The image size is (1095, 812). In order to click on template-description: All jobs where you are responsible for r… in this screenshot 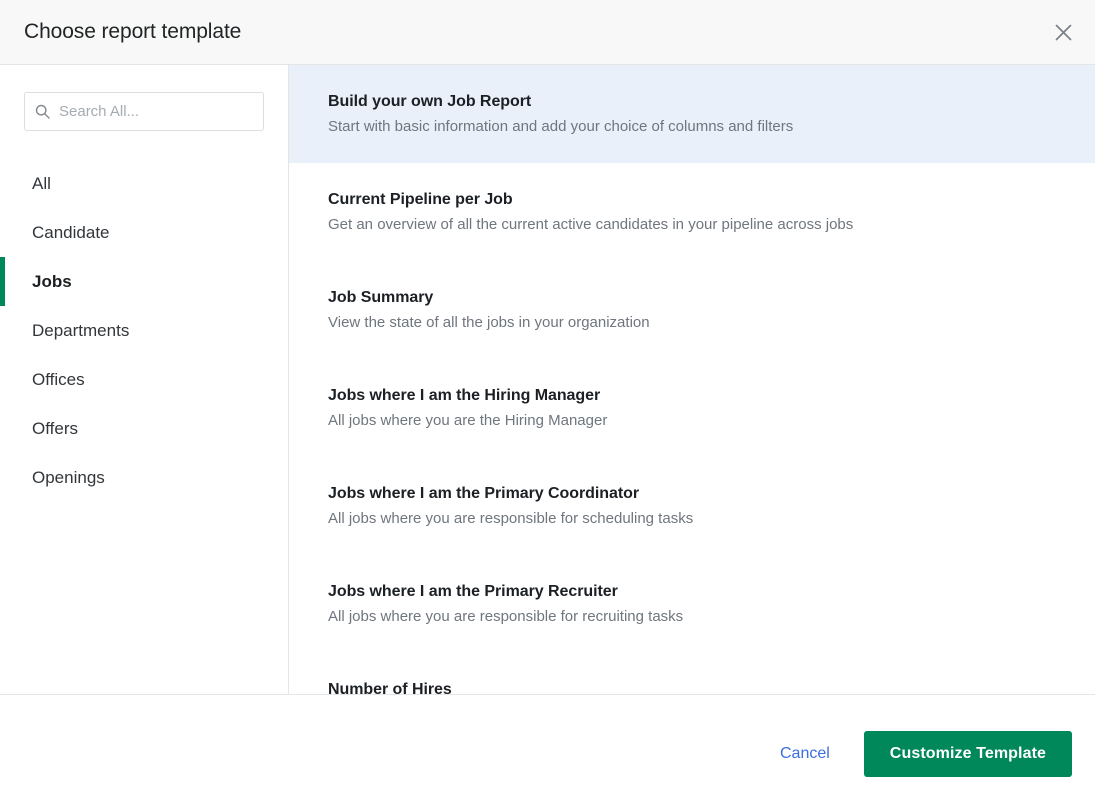, I will do `click(506, 616)`.